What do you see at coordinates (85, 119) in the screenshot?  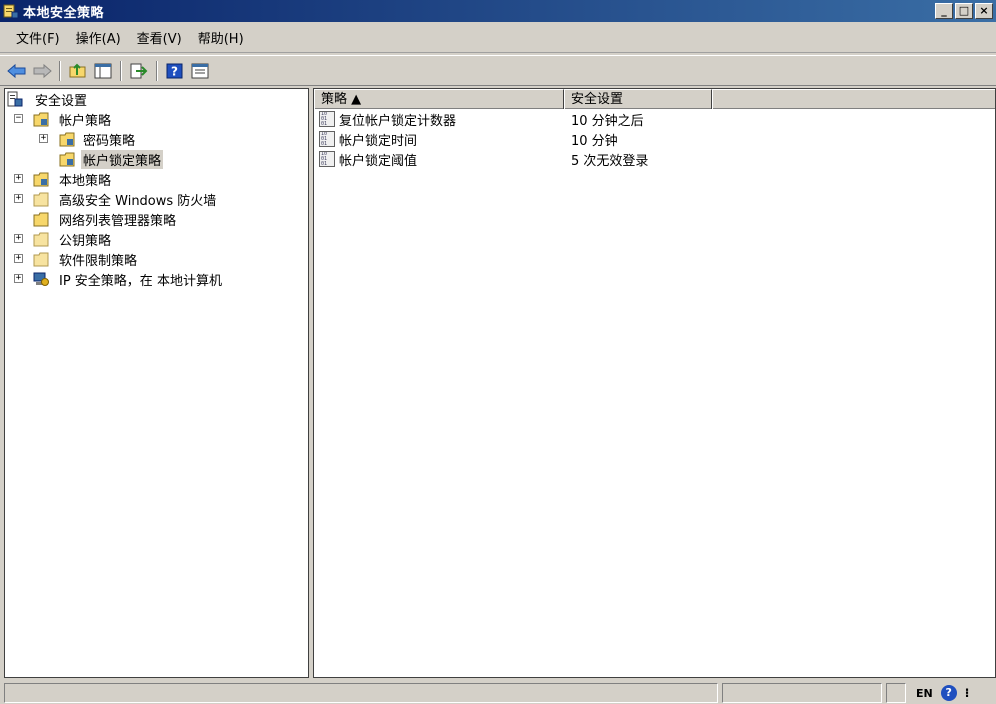 I see `tree-label: 帐户策略` at bounding box center [85, 119].